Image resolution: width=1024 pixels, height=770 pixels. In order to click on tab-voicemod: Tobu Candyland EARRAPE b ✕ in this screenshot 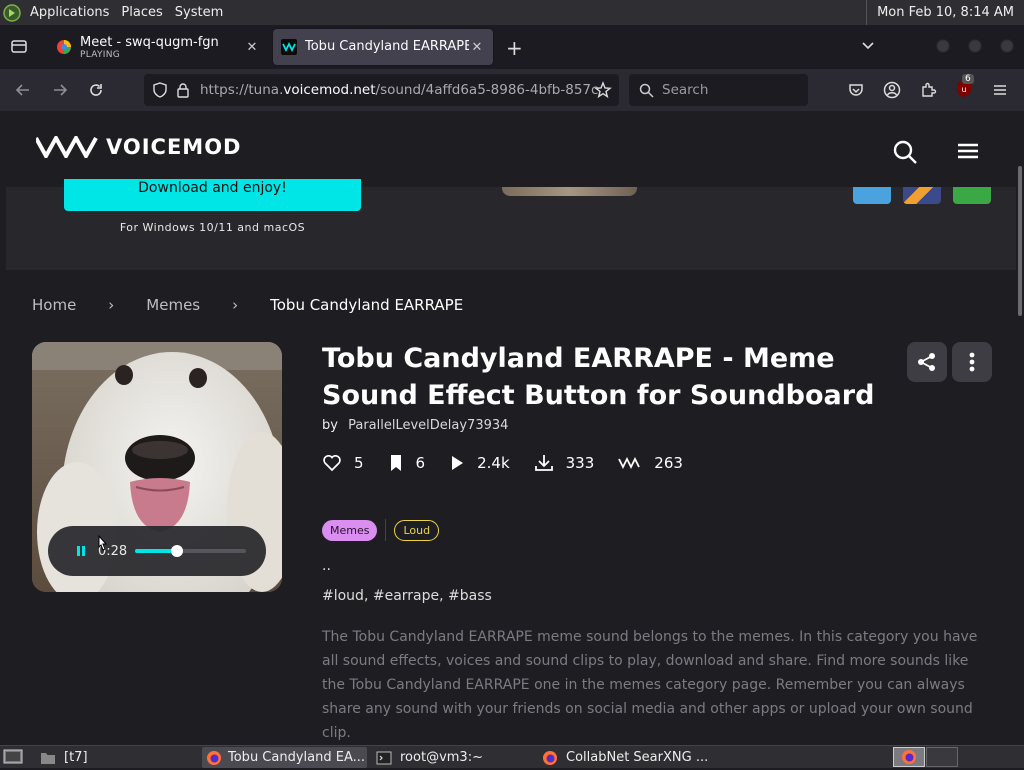, I will do `click(383, 47)`.